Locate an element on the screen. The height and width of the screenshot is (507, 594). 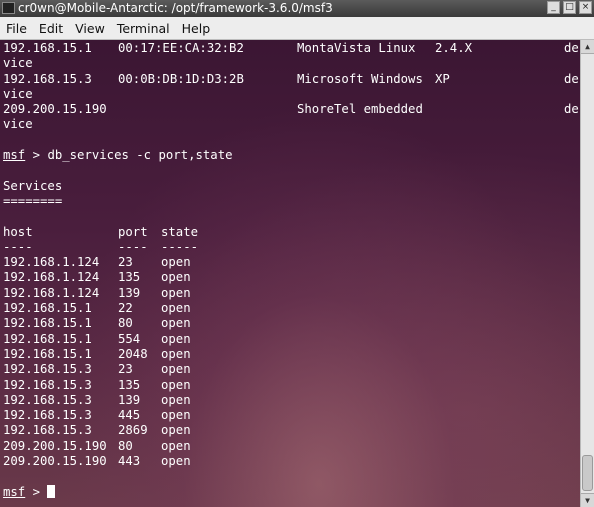
service-port: 80 is located at coordinates (125, 323).